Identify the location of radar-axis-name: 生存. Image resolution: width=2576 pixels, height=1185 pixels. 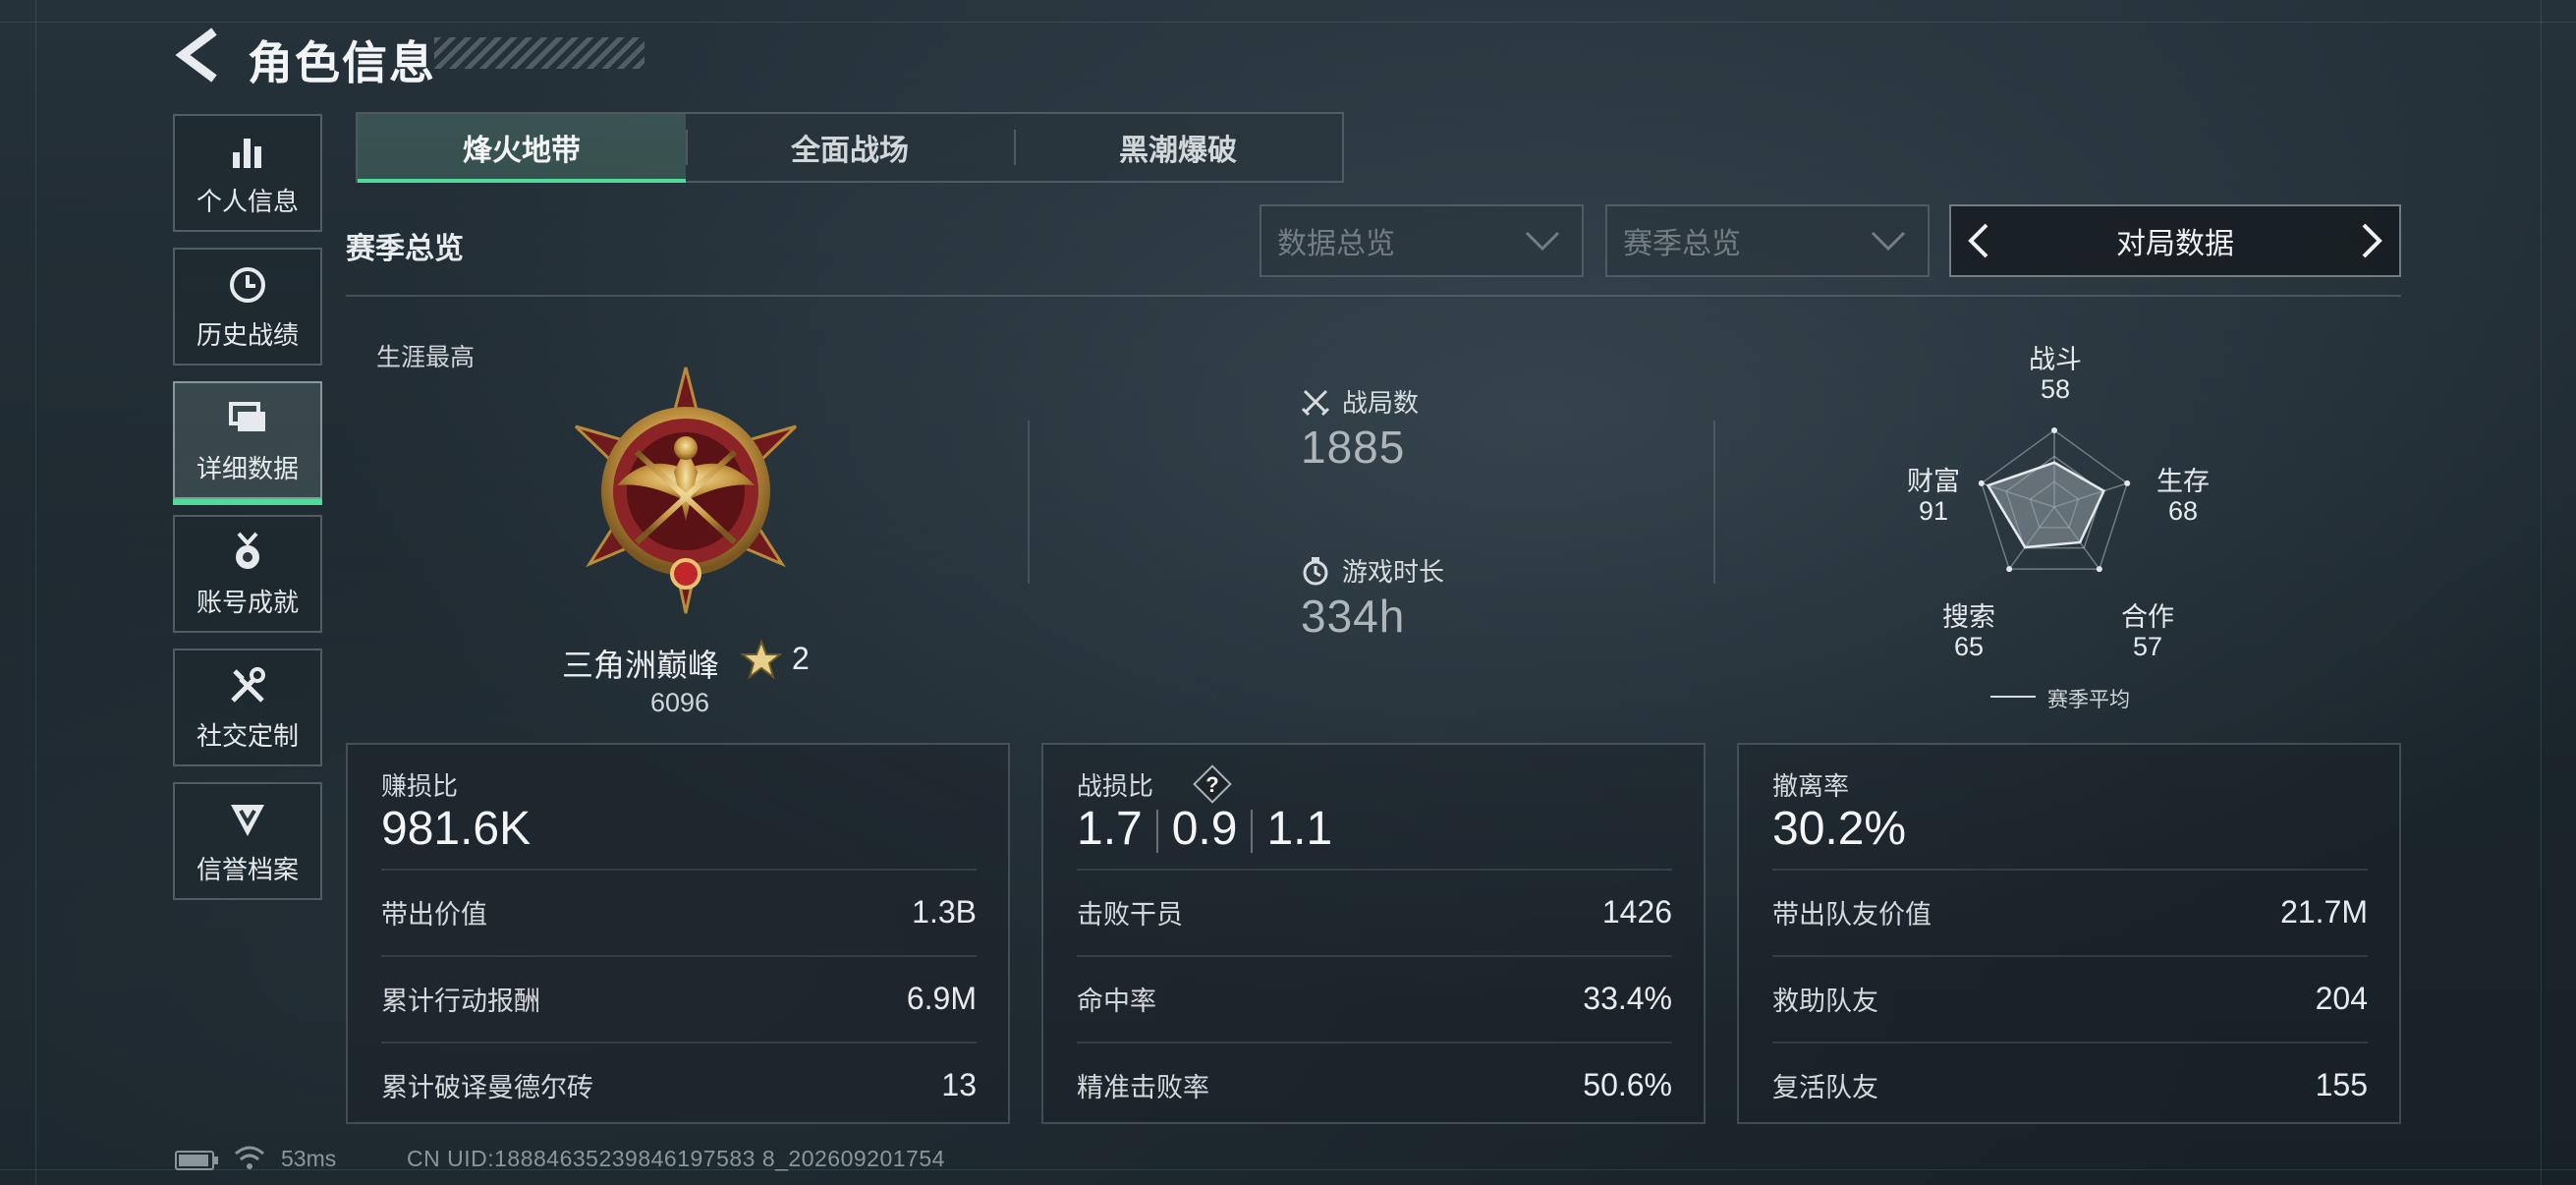
(2183, 482).